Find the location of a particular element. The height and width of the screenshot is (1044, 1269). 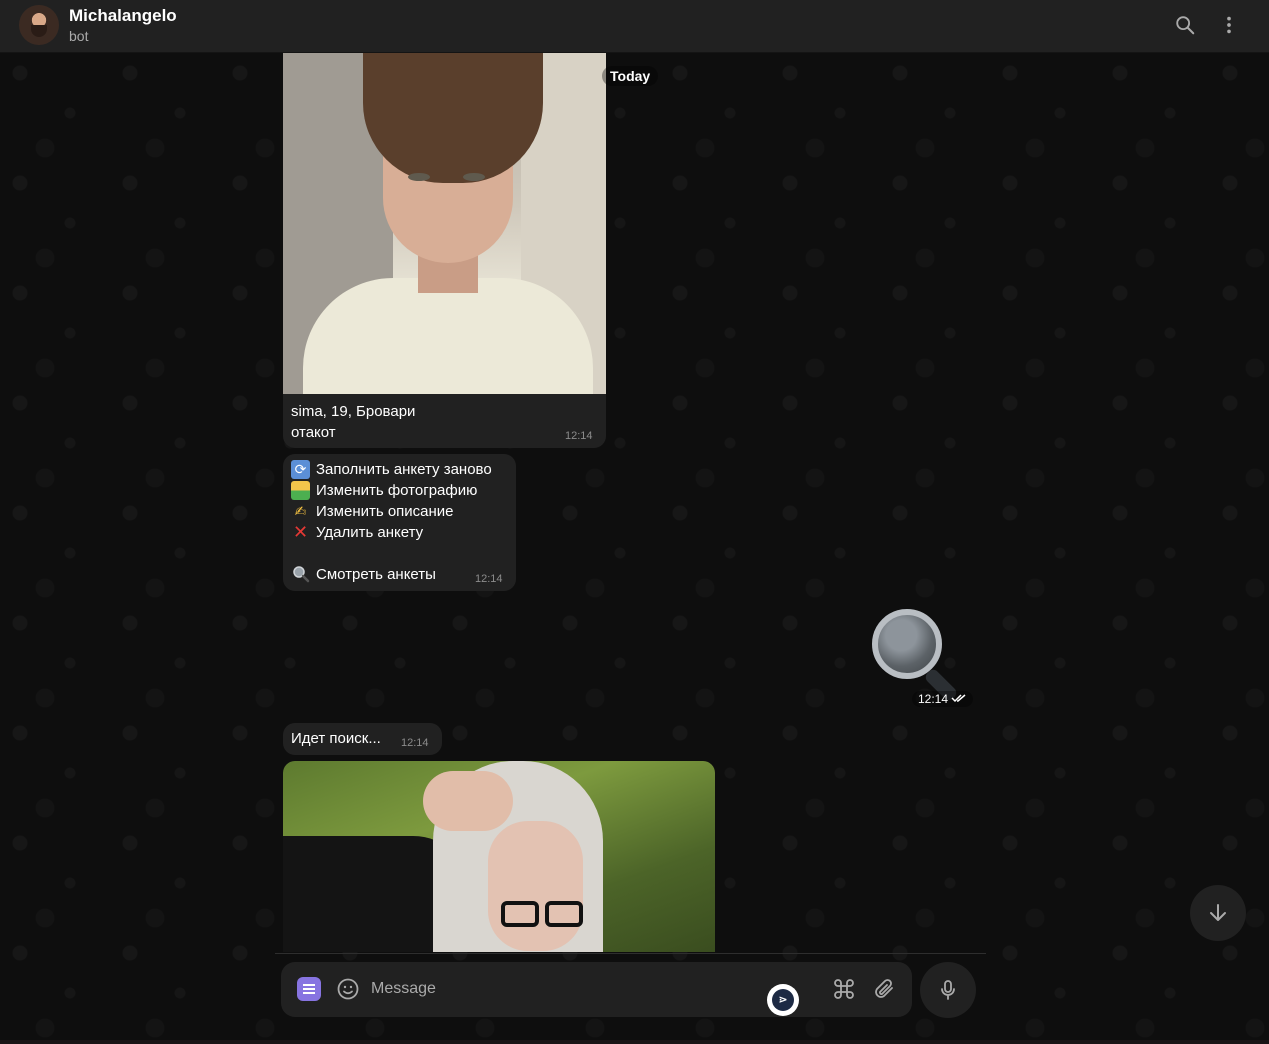

scroll-down-button is located at coordinates (1218, 913).